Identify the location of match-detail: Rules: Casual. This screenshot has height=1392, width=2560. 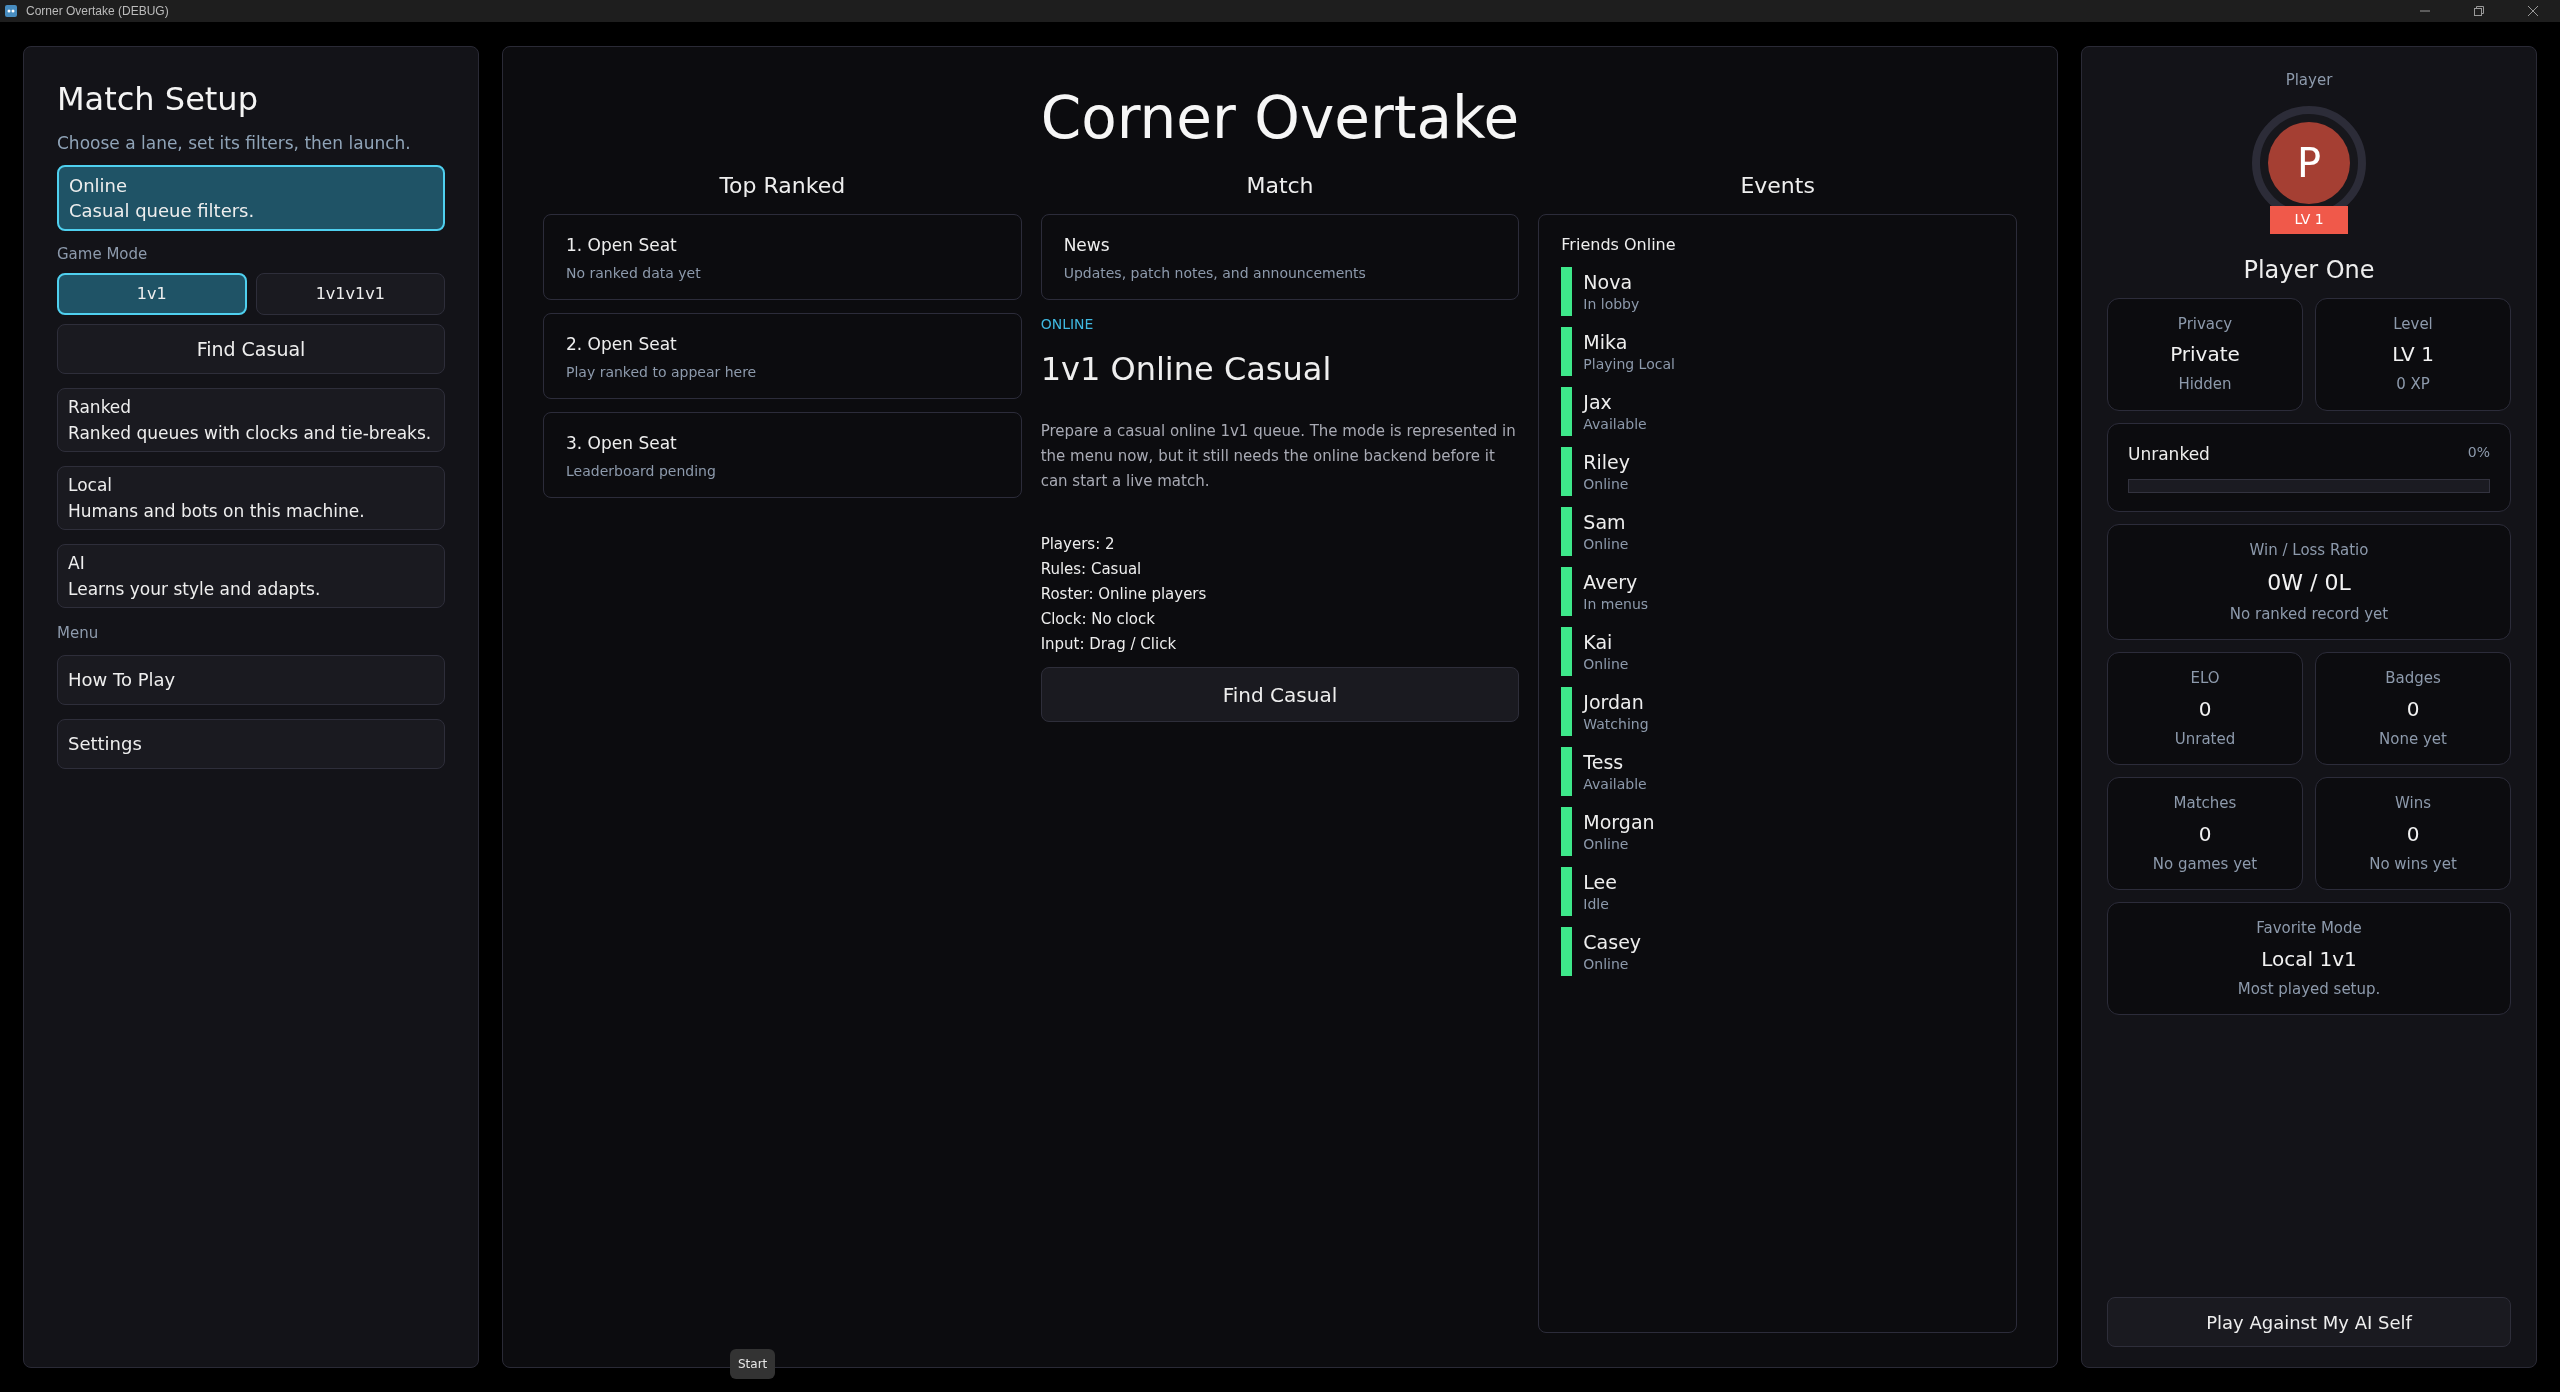
(1091, 569).